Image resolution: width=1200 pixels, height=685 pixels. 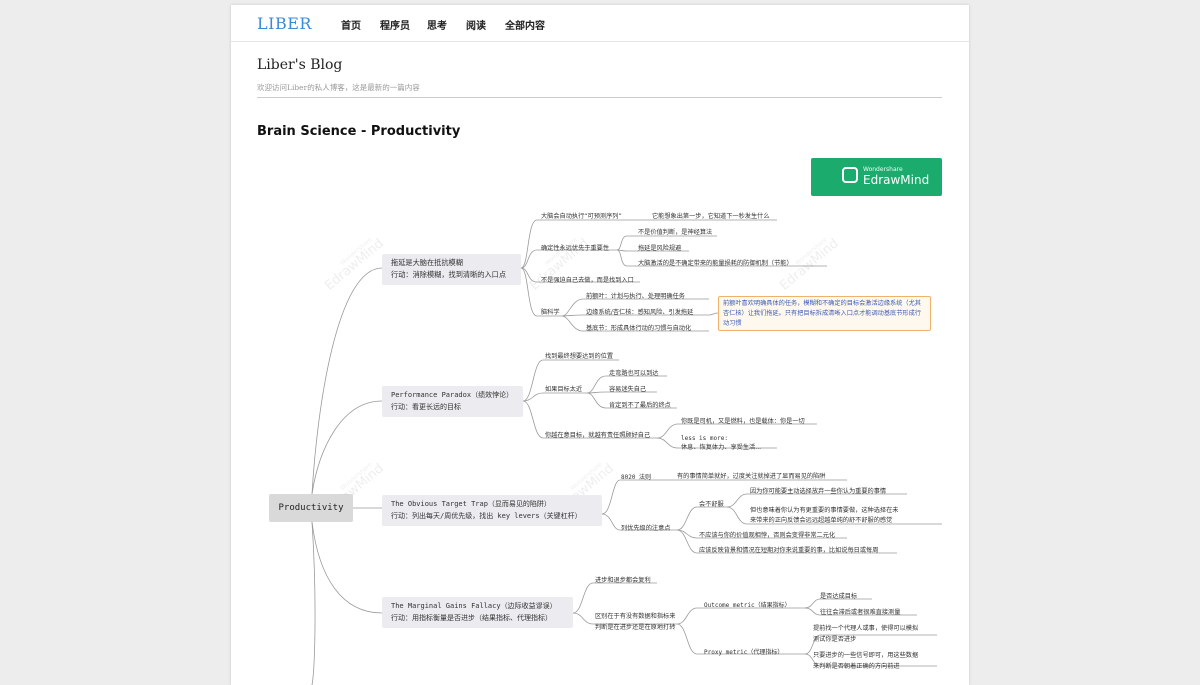 What do you see at coordinates (640, 312) in the screenshot?
I see `mindmap-label: 边缘系统/杏仁核：感知风险、引发拖延` at bounding box center [640, 312].